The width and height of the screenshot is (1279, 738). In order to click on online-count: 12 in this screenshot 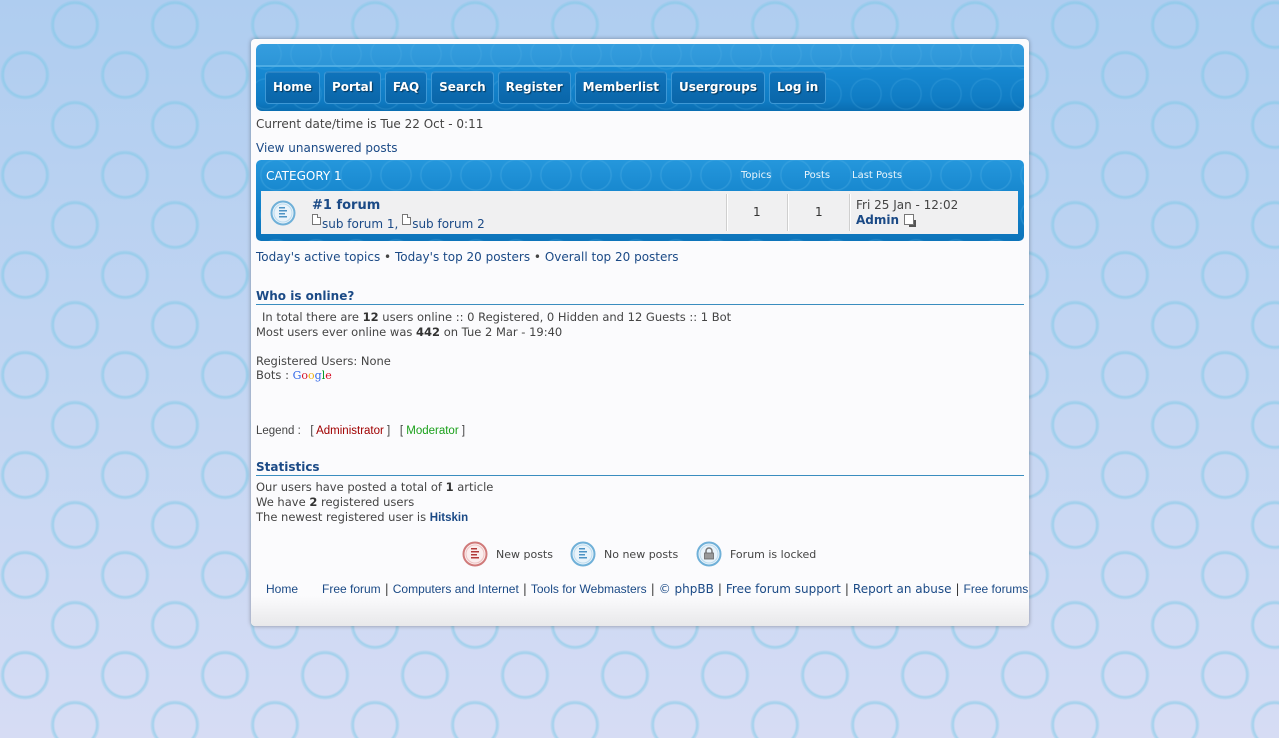, I will do `click(370, 317)`.